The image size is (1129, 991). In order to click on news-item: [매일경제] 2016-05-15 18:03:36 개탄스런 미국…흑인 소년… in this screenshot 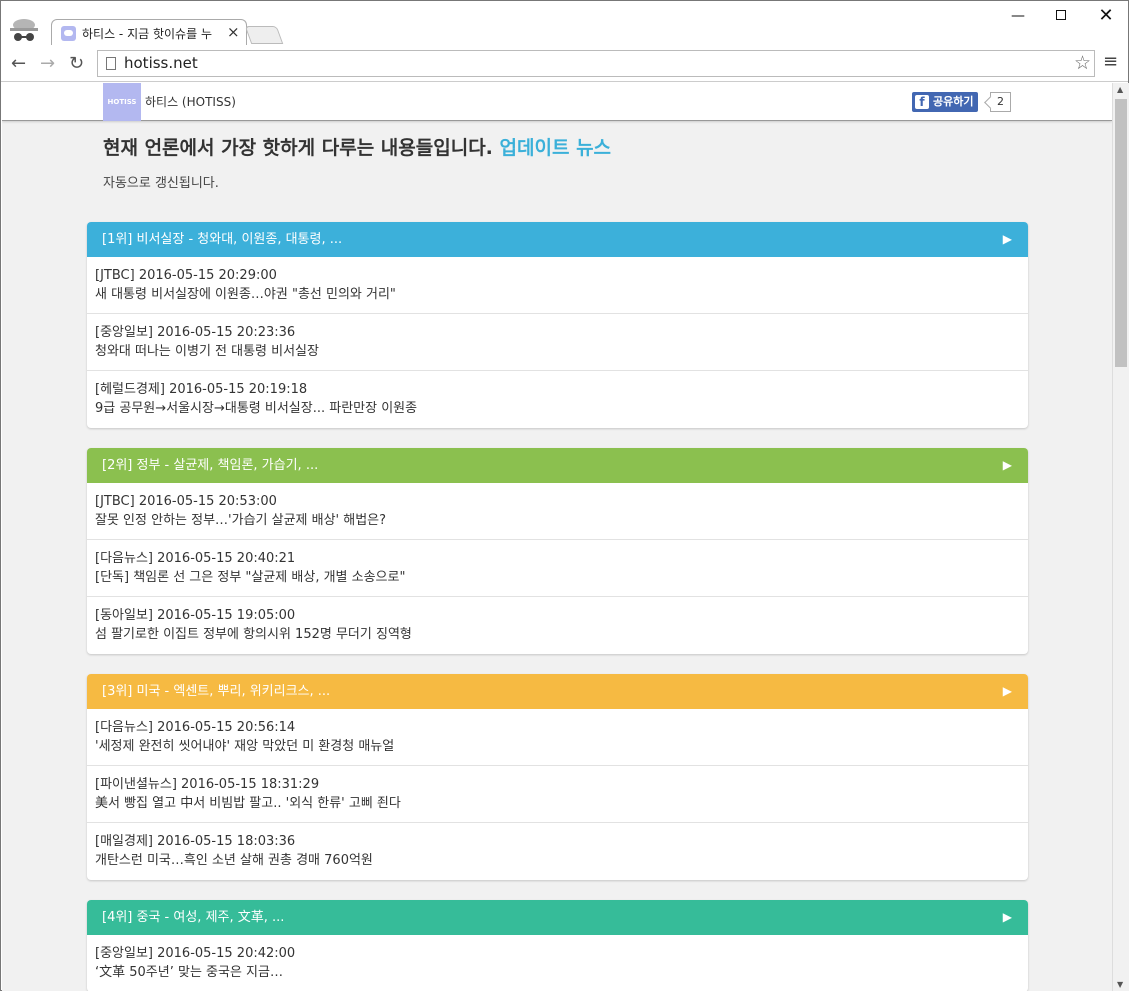, I will do `click(557, 851)`.